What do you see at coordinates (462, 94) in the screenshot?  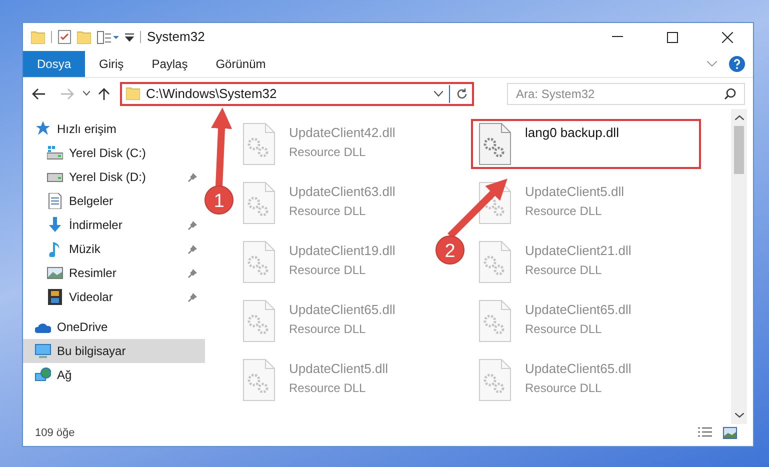 I see `refresh-icon` at bounding box center [462, 94].